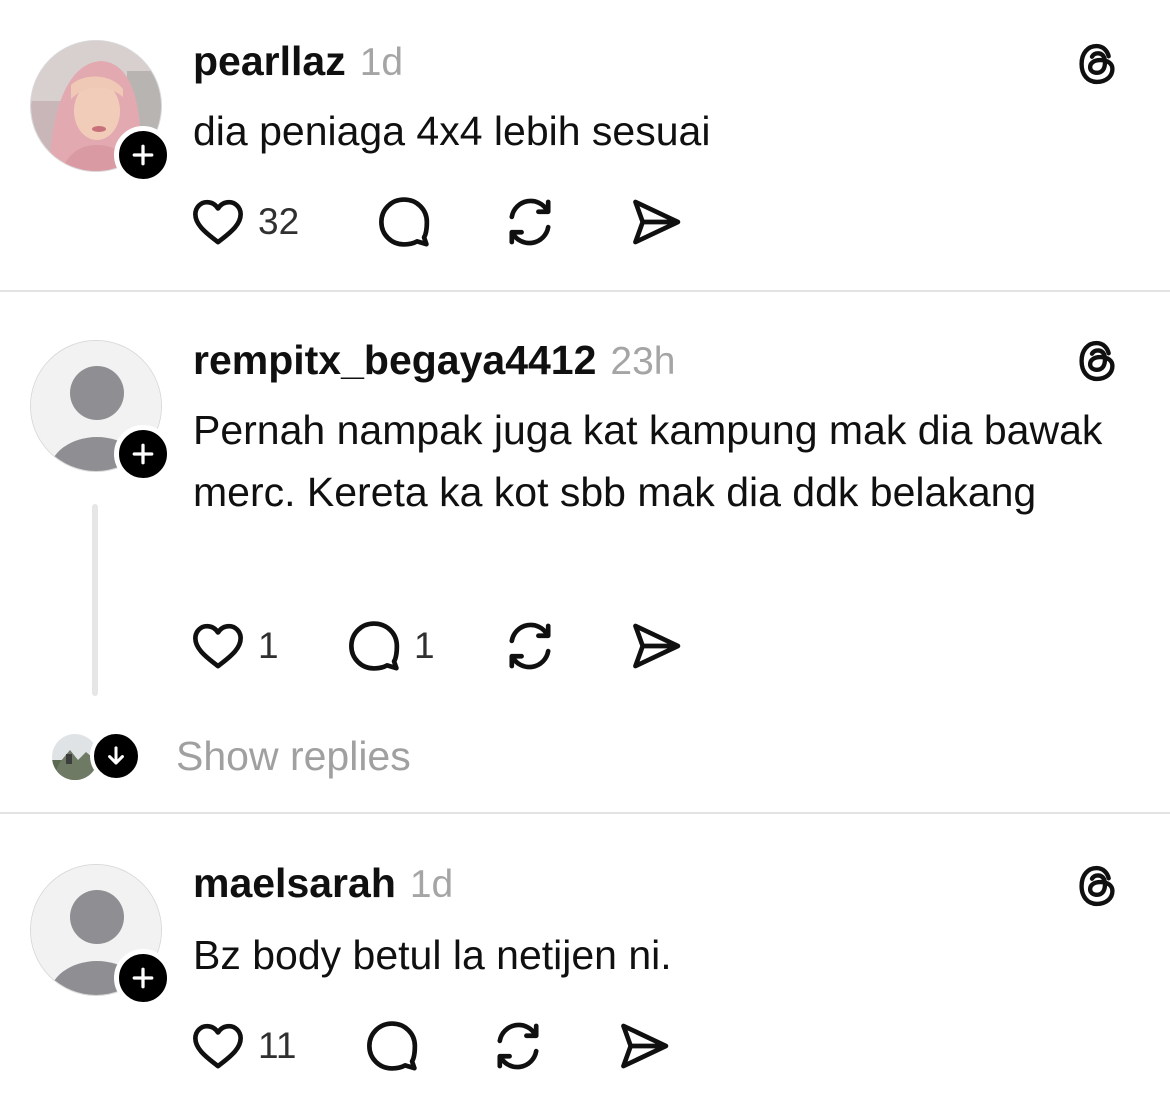  What do you see at coordinates (452, 131) in the screenshot?
I see `comment-text: dia peniaga 4x4 lebih sesuai` at bounding box center [452, 131].